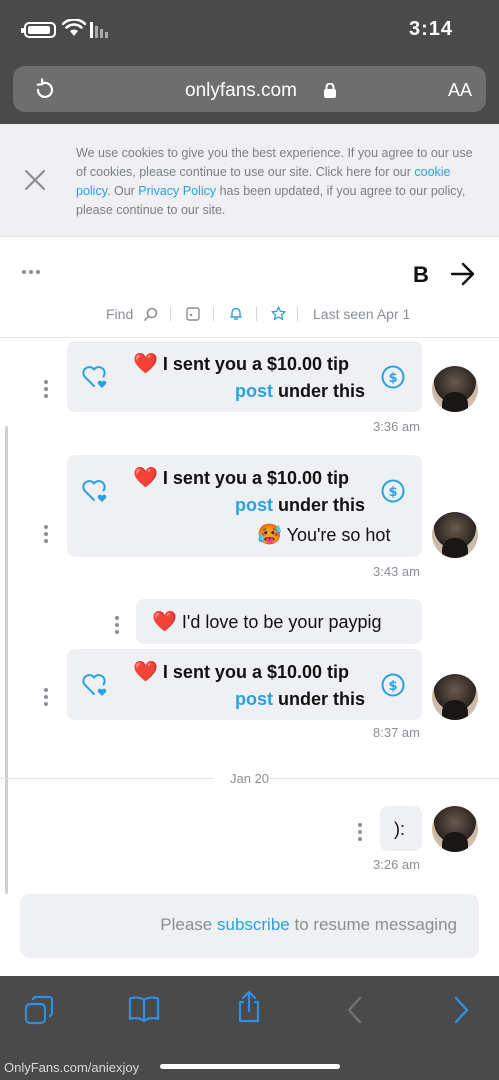 The image size is (499, 1080). I want to click on own-message-bubble: ❤️ I'd love to be your paypig, so click(279, 621).